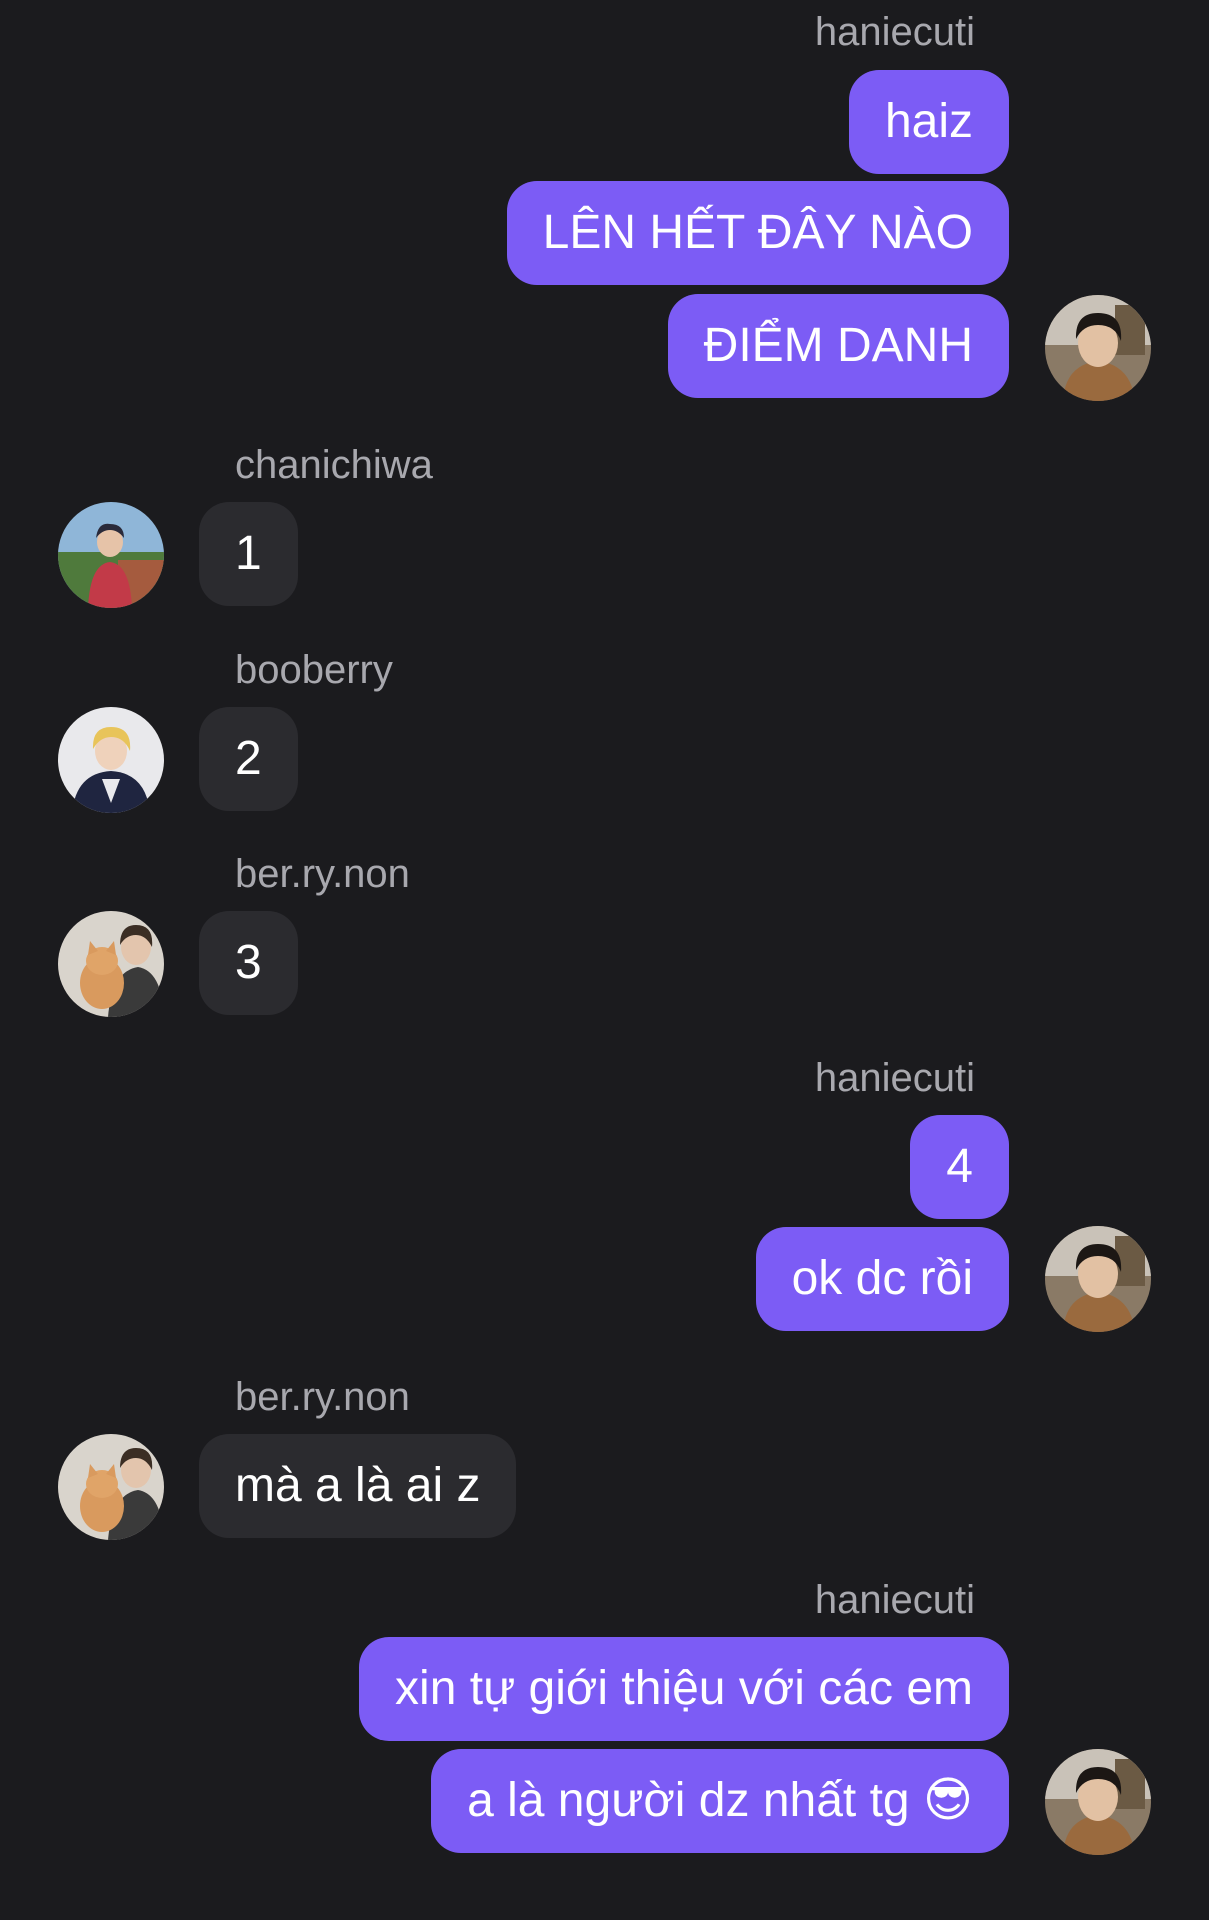 The height and width of the screenshot is (1920, 1209). What do you see at coordinates (928, 122) in the screenshot?
I see `message-bubble: haiz` at bounding box center [928, 122].